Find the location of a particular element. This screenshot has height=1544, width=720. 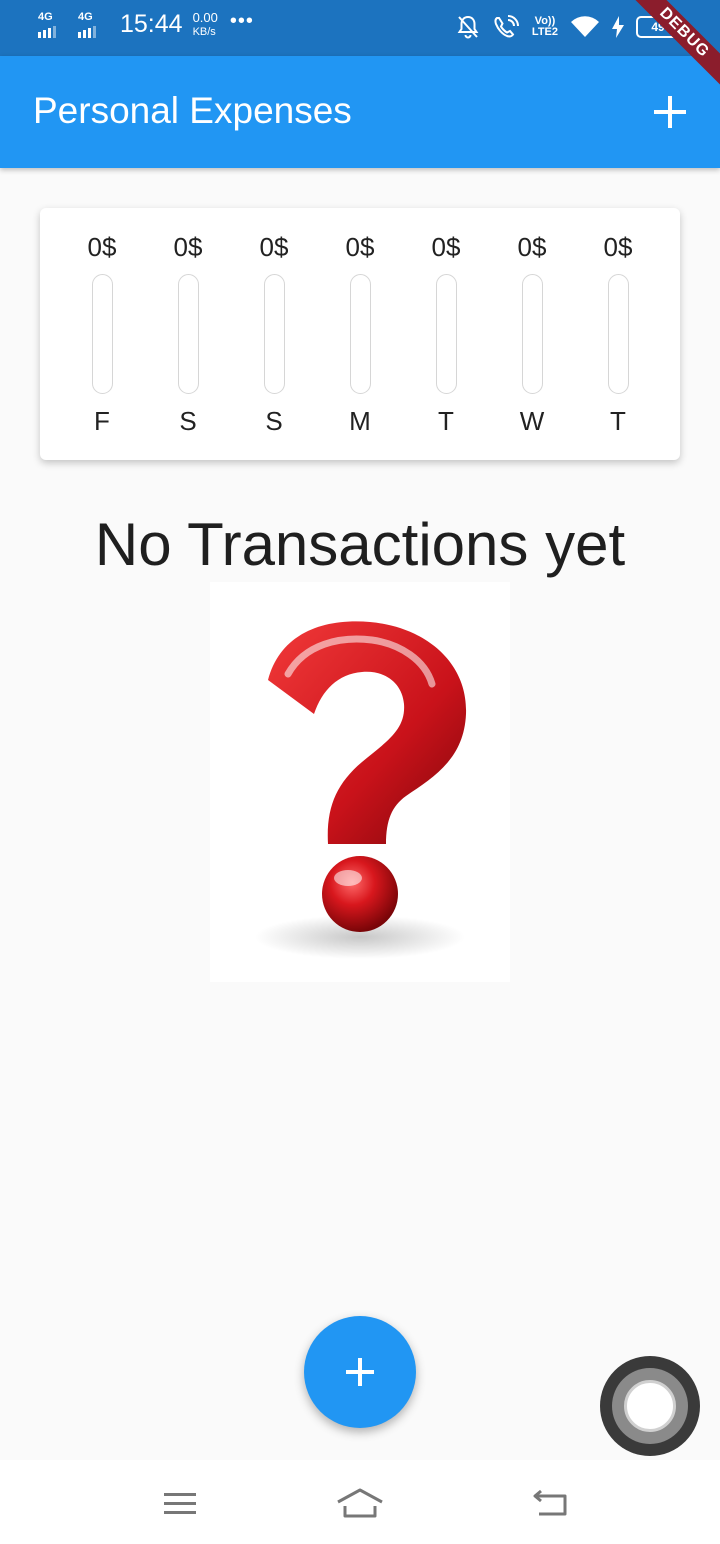

system-navigation-bar is located at coordinates (360, 1502).